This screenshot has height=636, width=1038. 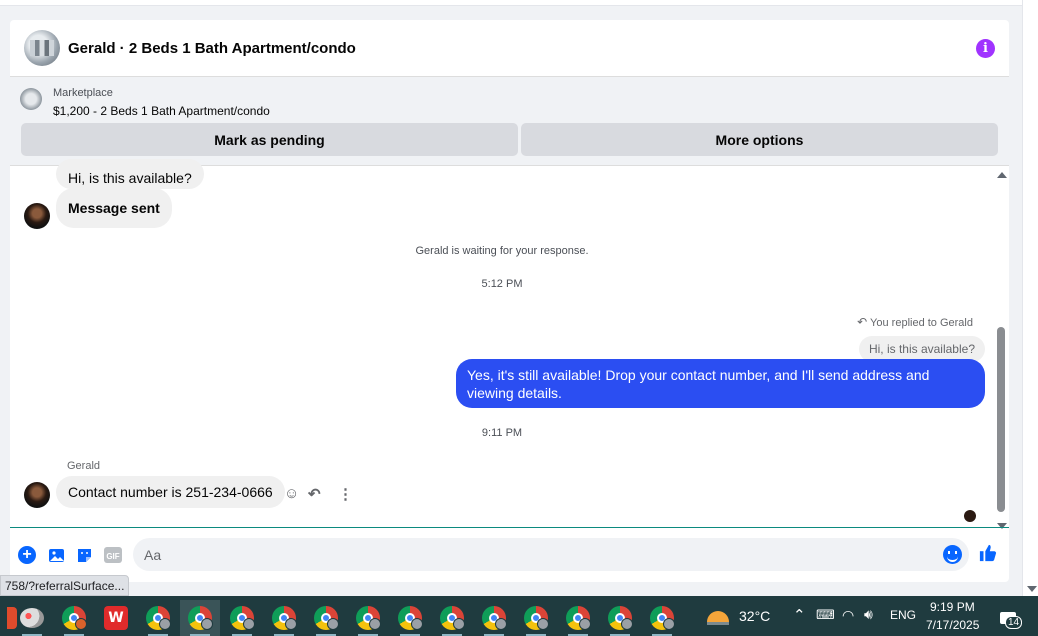 What do you see at coordinates (314, 494) in the screenshot?
I see `reply-arrow-icon: ↶` at bounding box center [314, 494].